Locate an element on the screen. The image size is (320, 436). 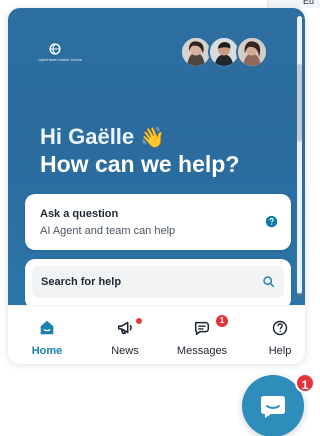
avatar is located at coordinates (252, 52).